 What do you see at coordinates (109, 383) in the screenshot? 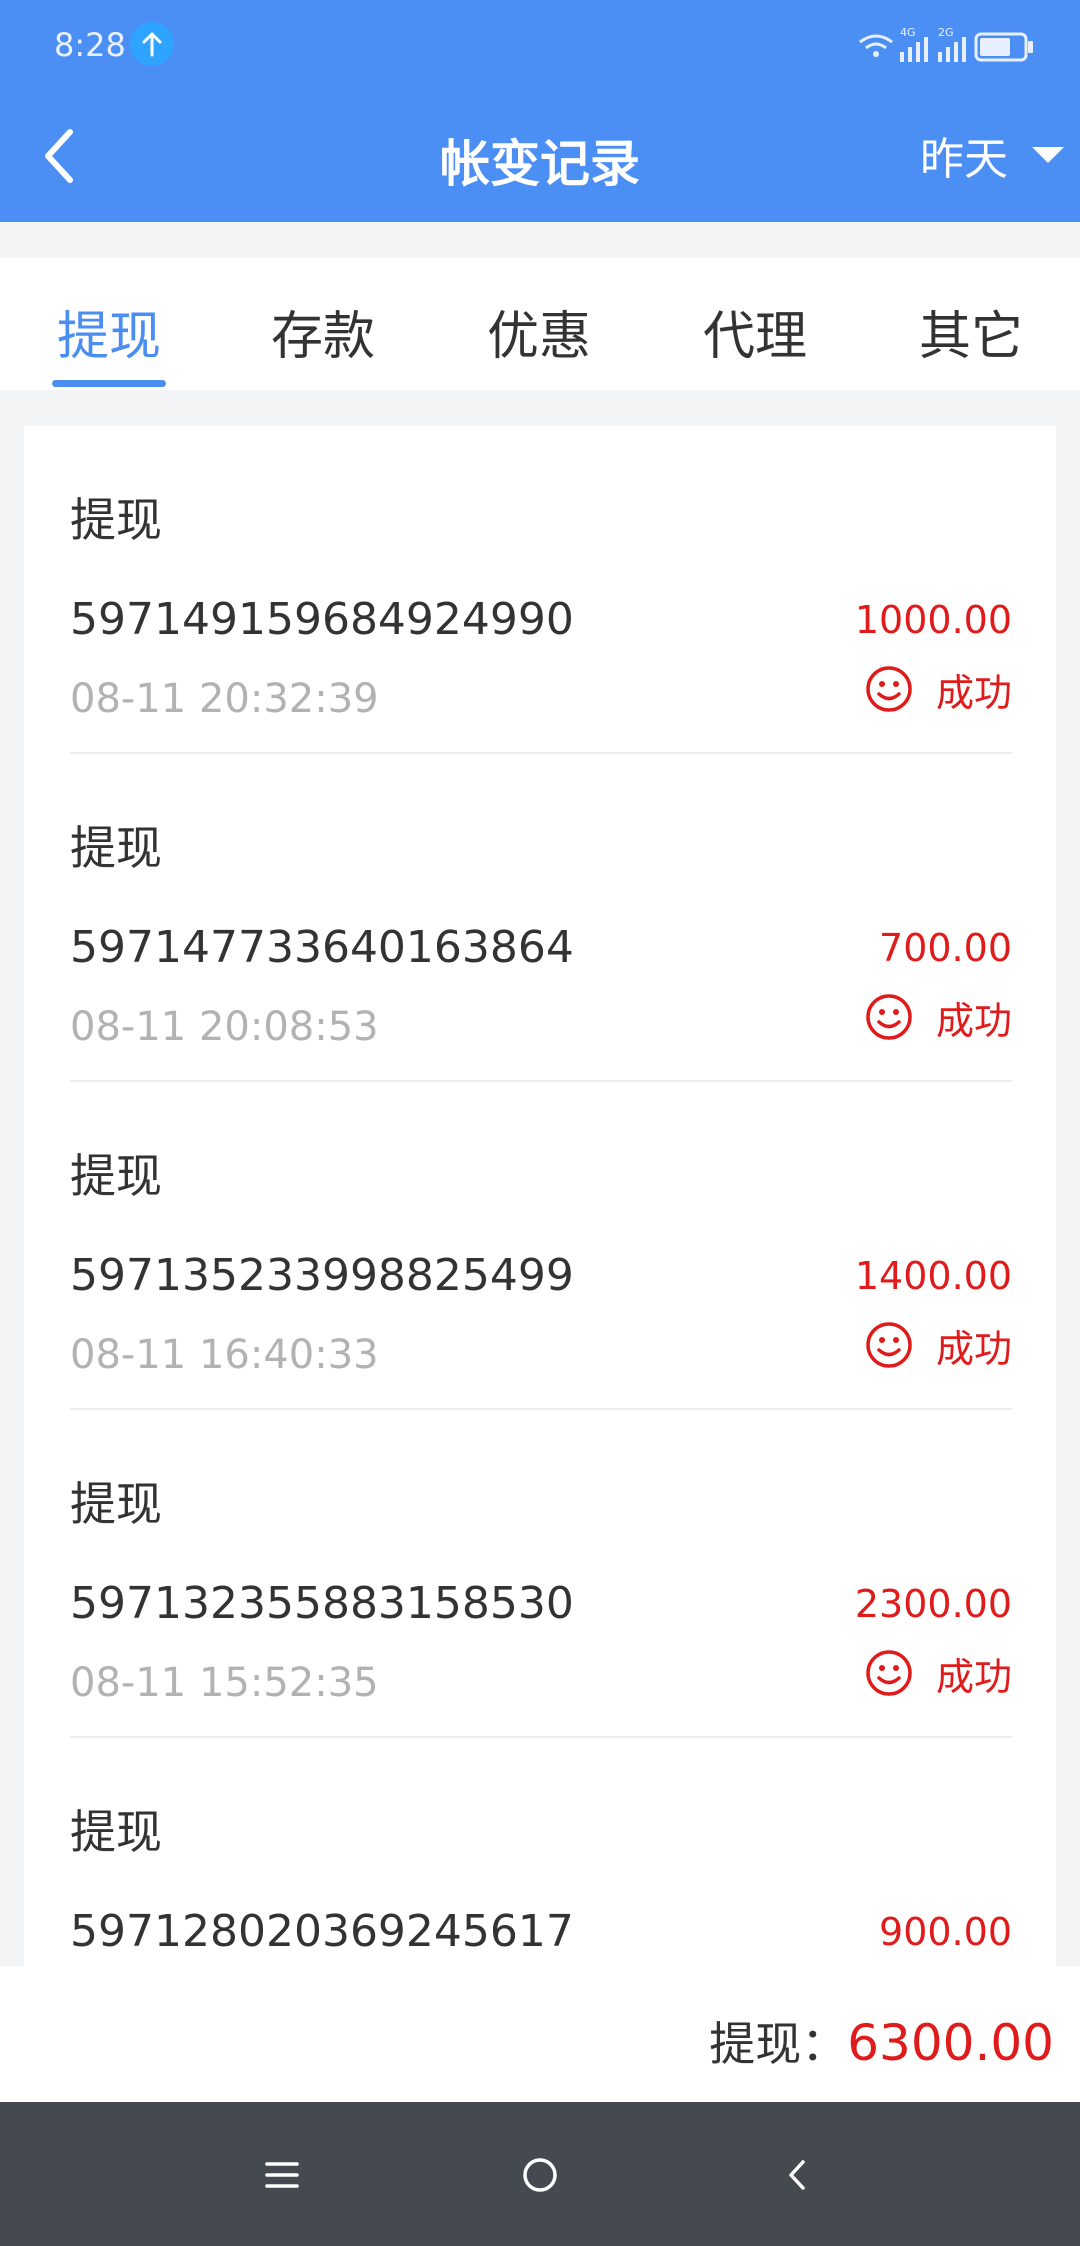
I see `tab-active-indicator` at bounding box center [109, 383].